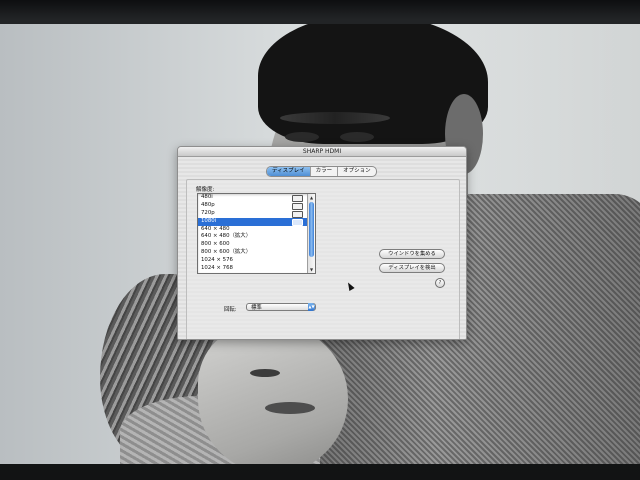 This screenshot has width=640, height=480. Describe the element at coordinates (289, 171) in the screenshot. I see `tab-display: ディスプレイ` at that location.